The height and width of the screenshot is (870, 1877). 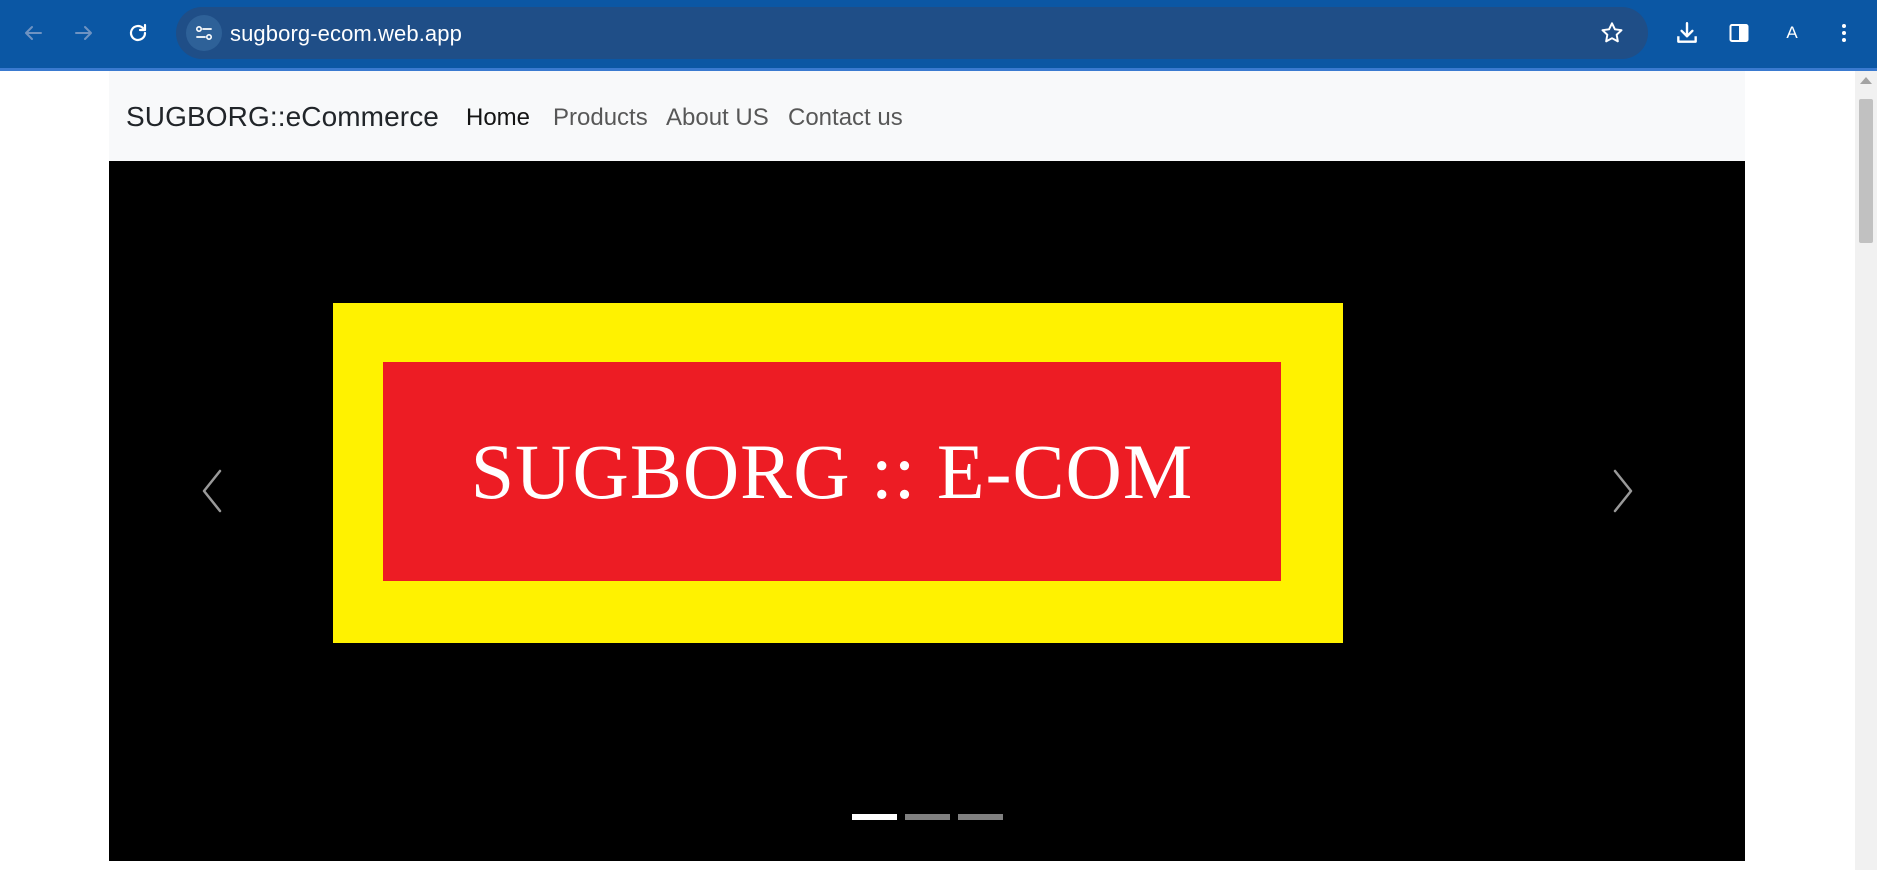 I want to click on forward-button, so click(x=84, y=33).